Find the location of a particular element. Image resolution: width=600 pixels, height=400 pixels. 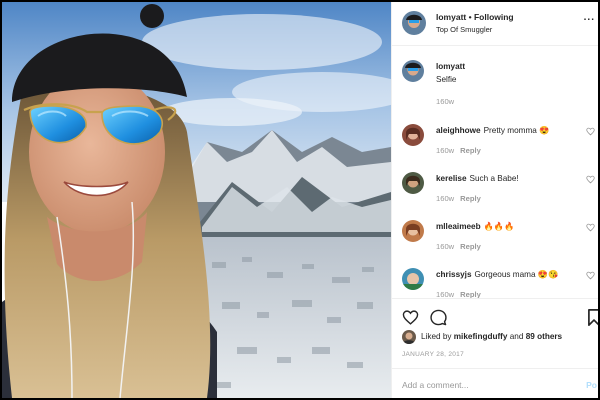

comment-text-line: aleighhowe Pretty momma 😍 is located at coordinates (492, 131).